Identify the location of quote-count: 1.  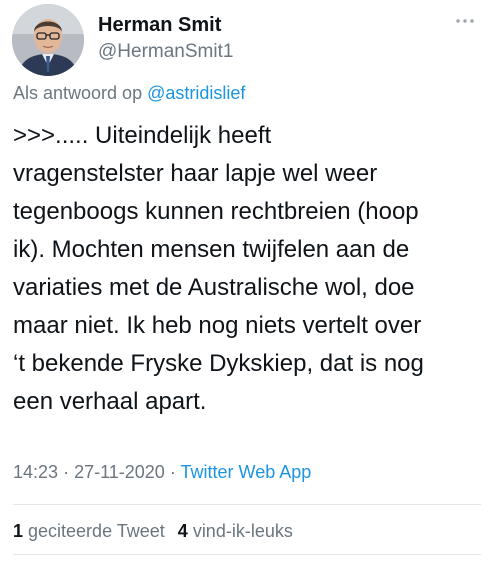
(18, 531).